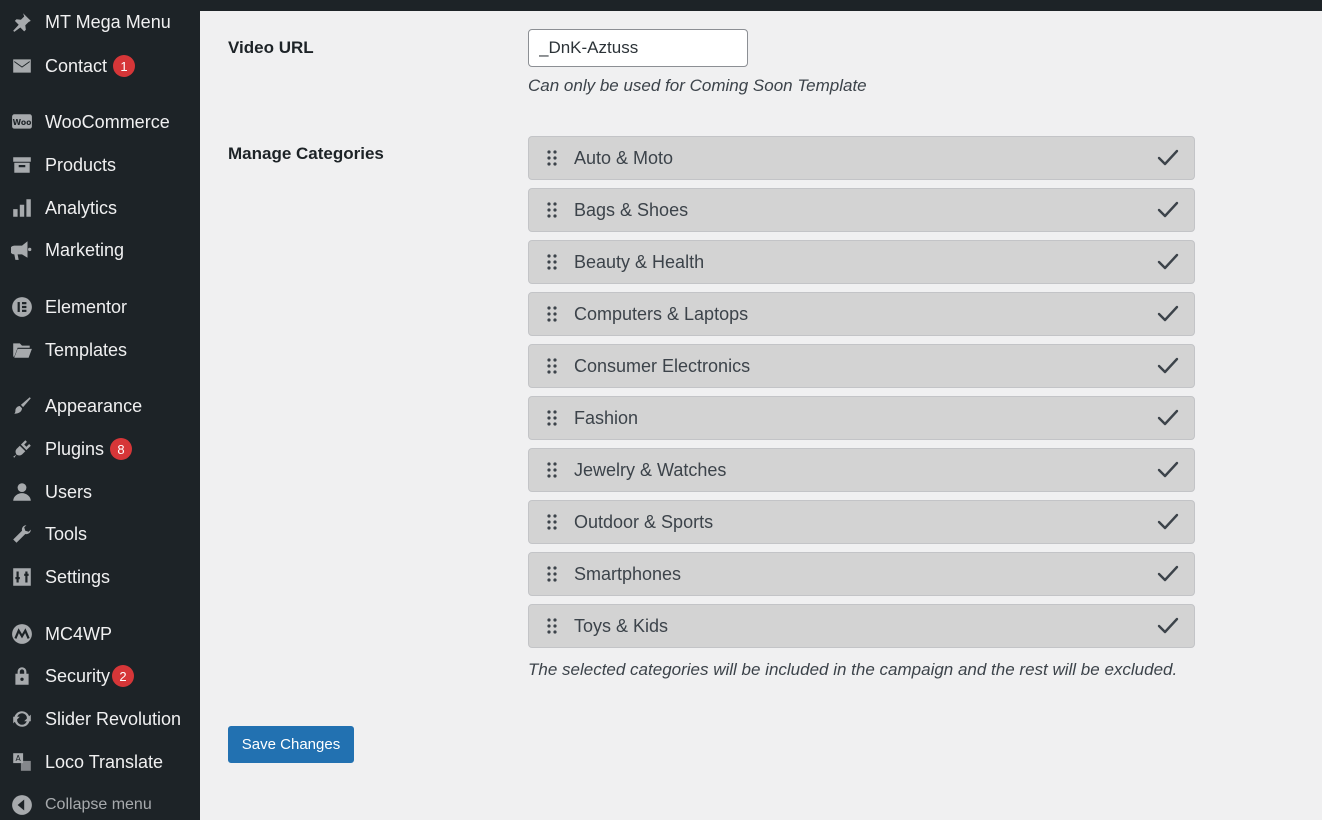 The image size is (1322, 820). I want to click on category-item: Smartphones, so click(861, 574).